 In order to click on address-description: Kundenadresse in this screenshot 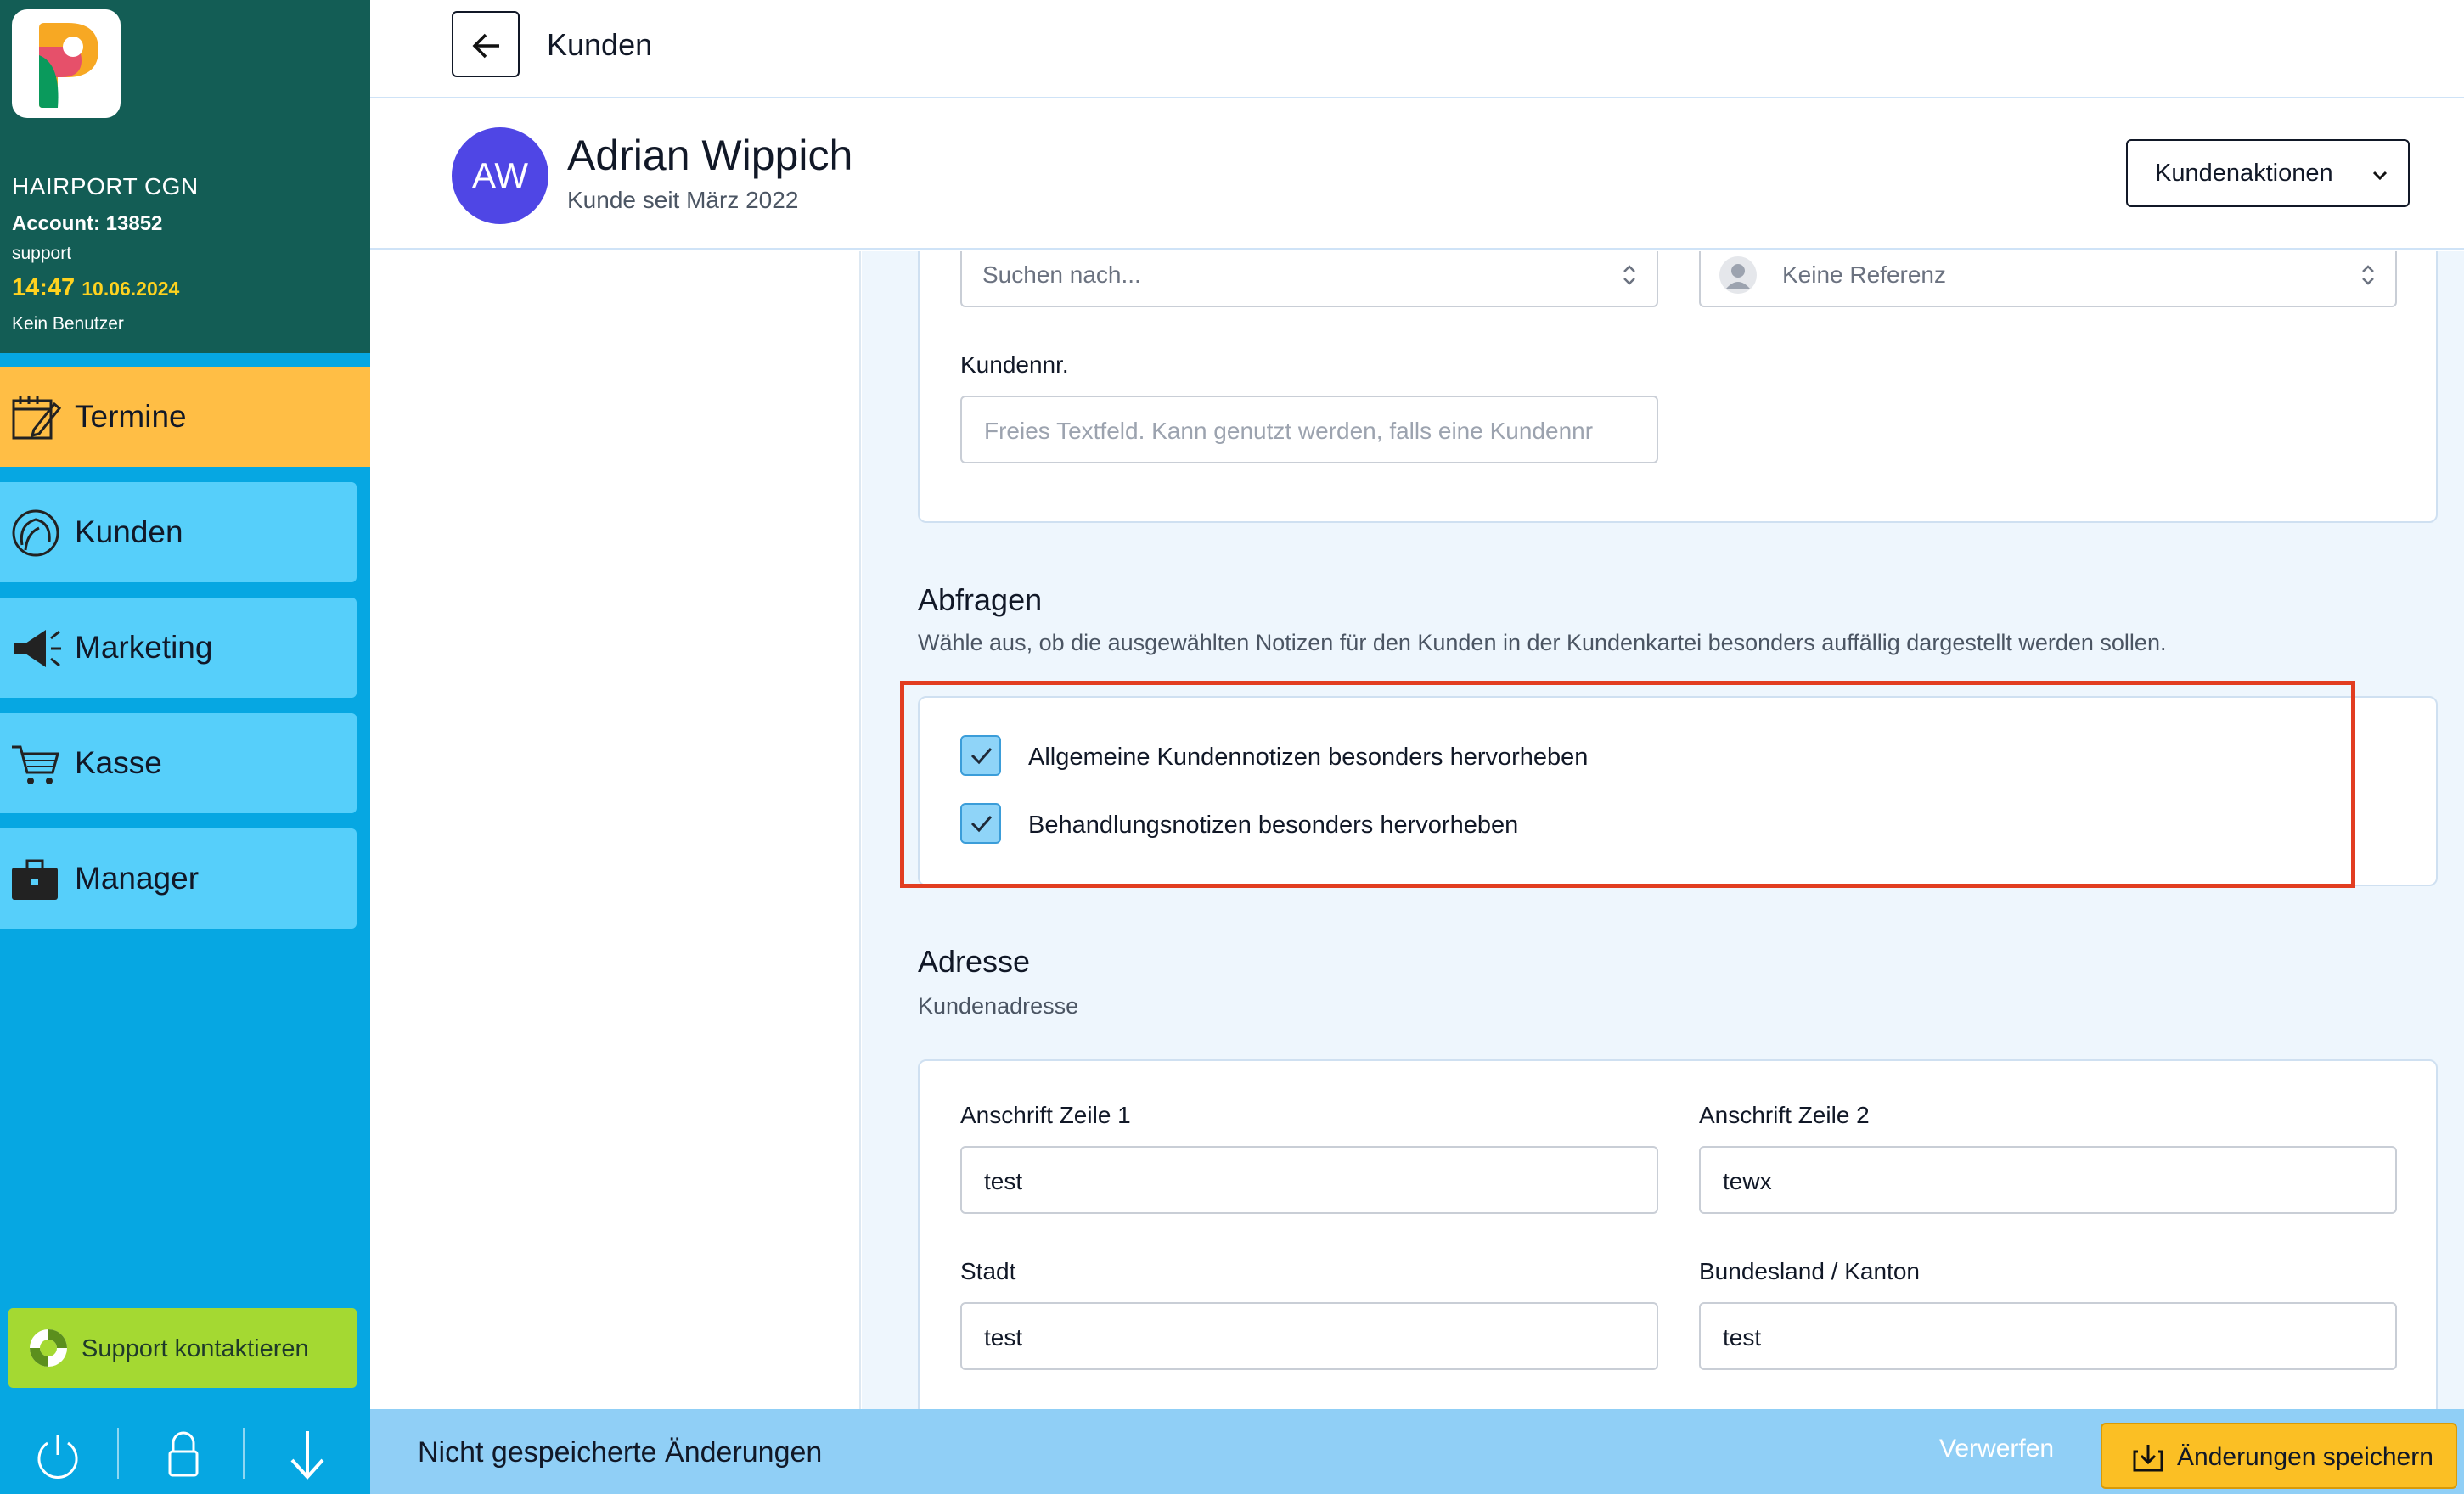, I will do `click(998, 1006)`.